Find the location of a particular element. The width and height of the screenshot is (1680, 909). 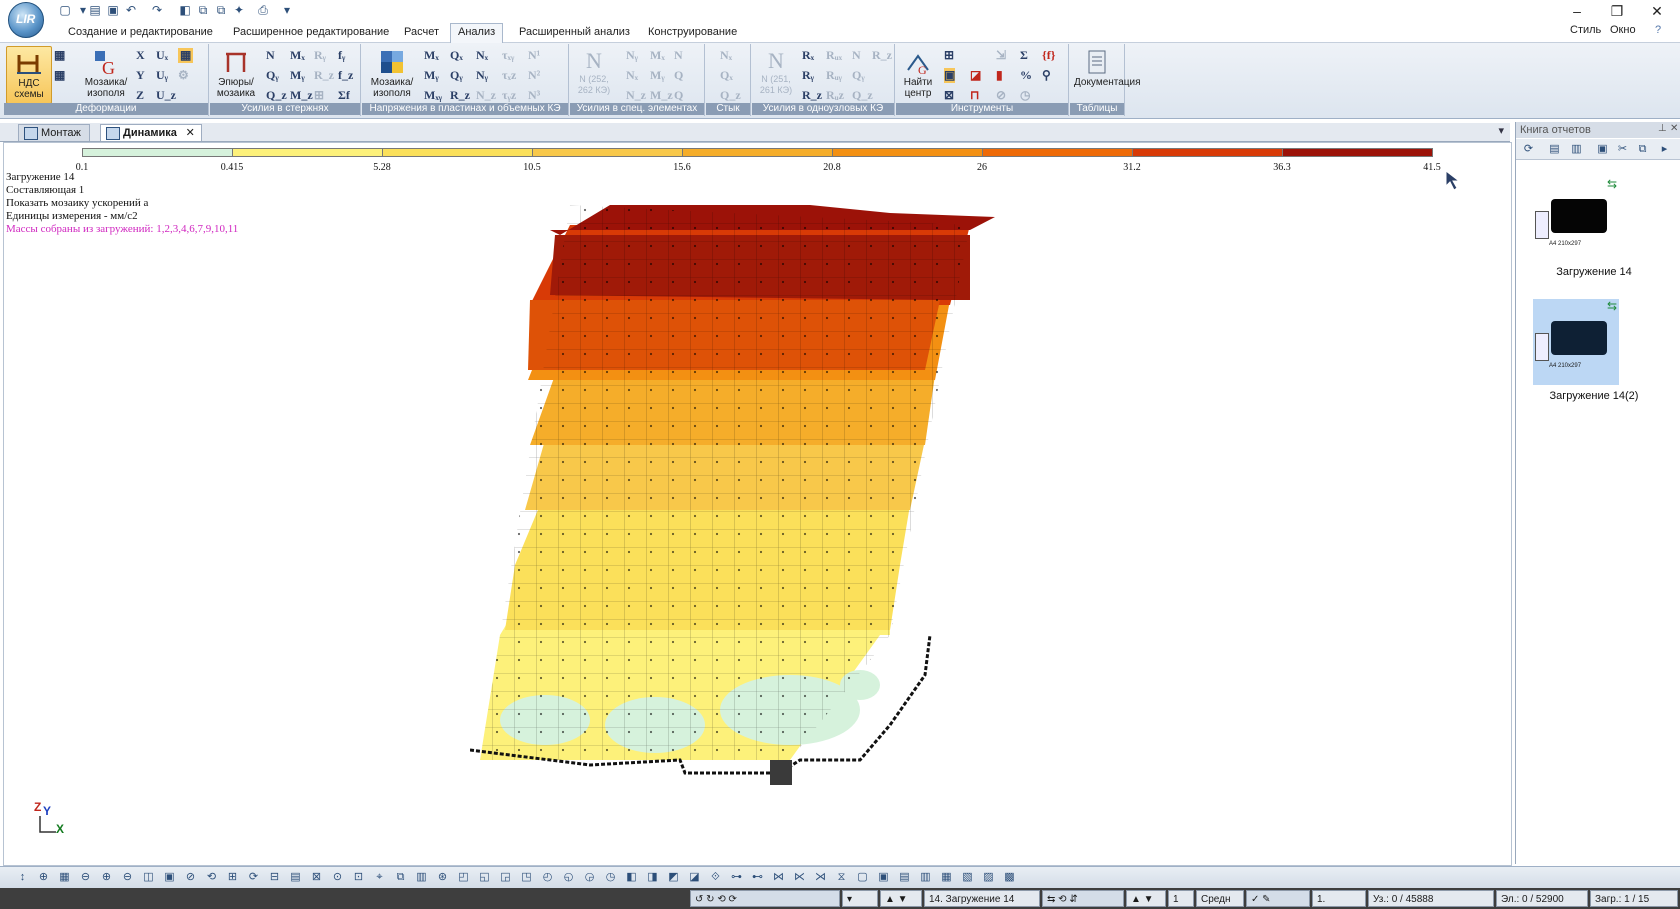

view-tool-icon: ◰ is located at coordinates (463, 877).